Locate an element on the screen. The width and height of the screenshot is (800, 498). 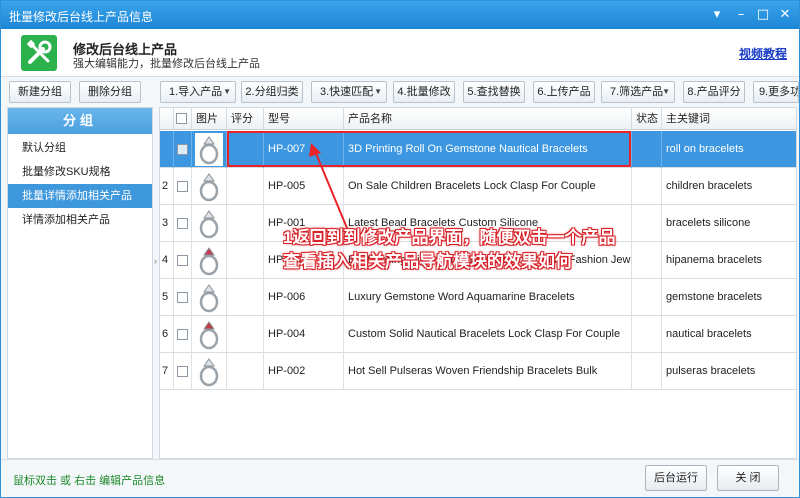
delete-group-button: 删除分组 is located at coordinates (110, 92).